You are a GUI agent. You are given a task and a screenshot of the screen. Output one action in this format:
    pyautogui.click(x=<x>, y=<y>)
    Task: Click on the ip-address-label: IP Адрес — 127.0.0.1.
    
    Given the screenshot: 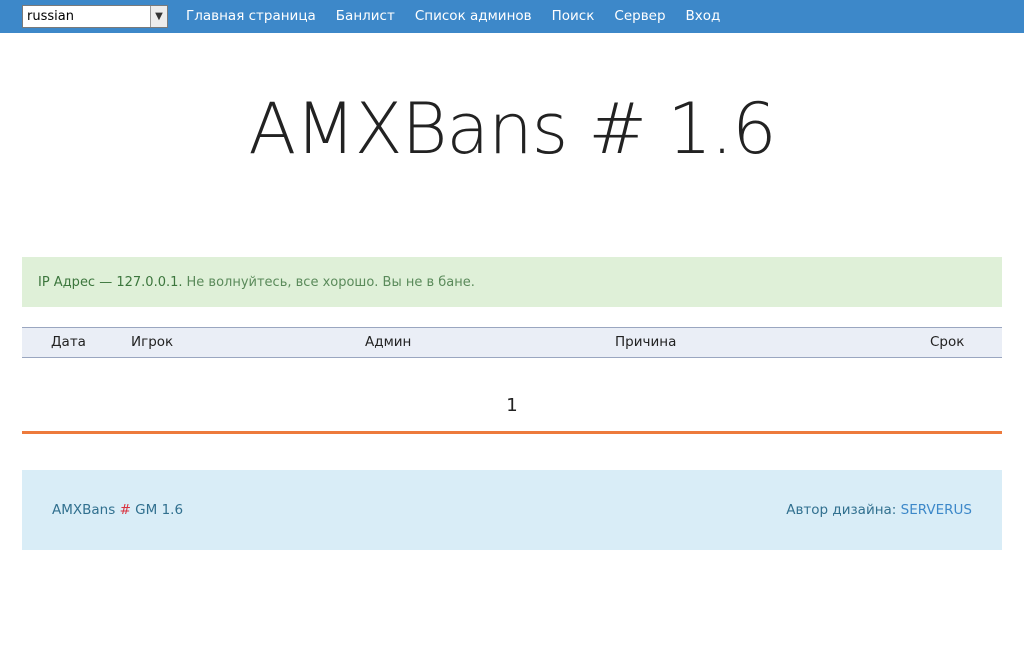 What is the action you would take?
    pyautogui.click(x=110, y=282)
    